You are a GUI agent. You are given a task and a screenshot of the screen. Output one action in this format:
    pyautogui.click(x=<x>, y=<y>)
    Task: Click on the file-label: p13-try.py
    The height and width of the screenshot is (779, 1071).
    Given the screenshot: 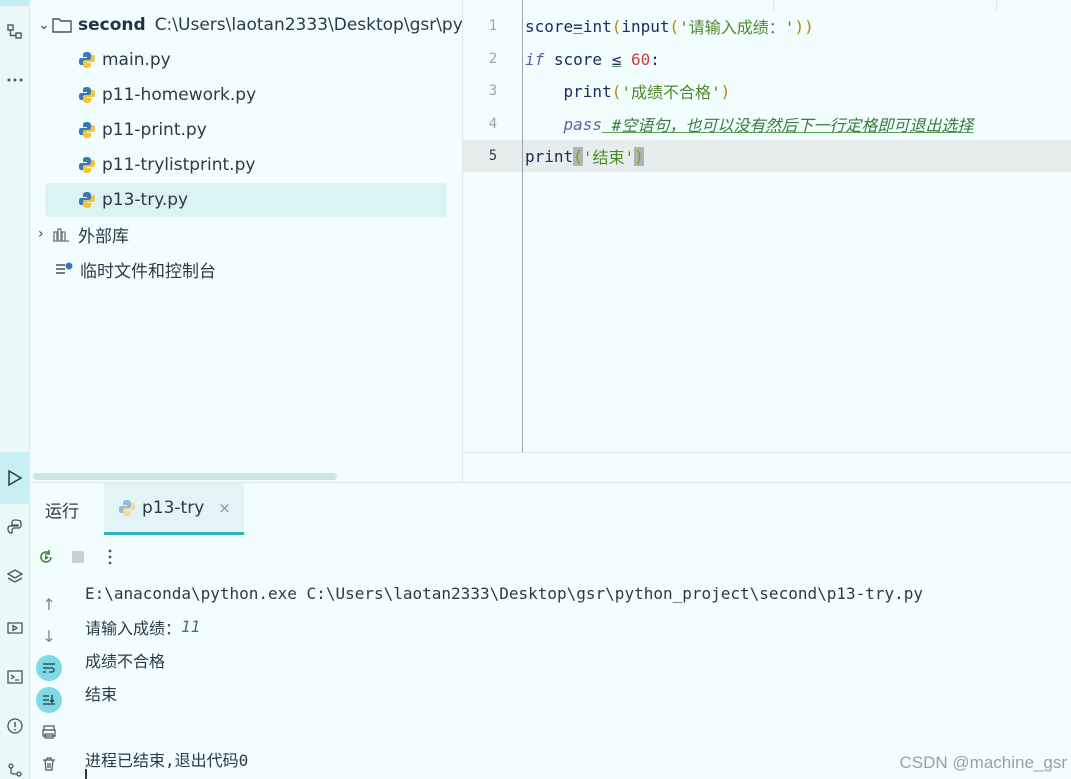 What is the action you would take?
    pyautogui.click(x=145, y=200)
    